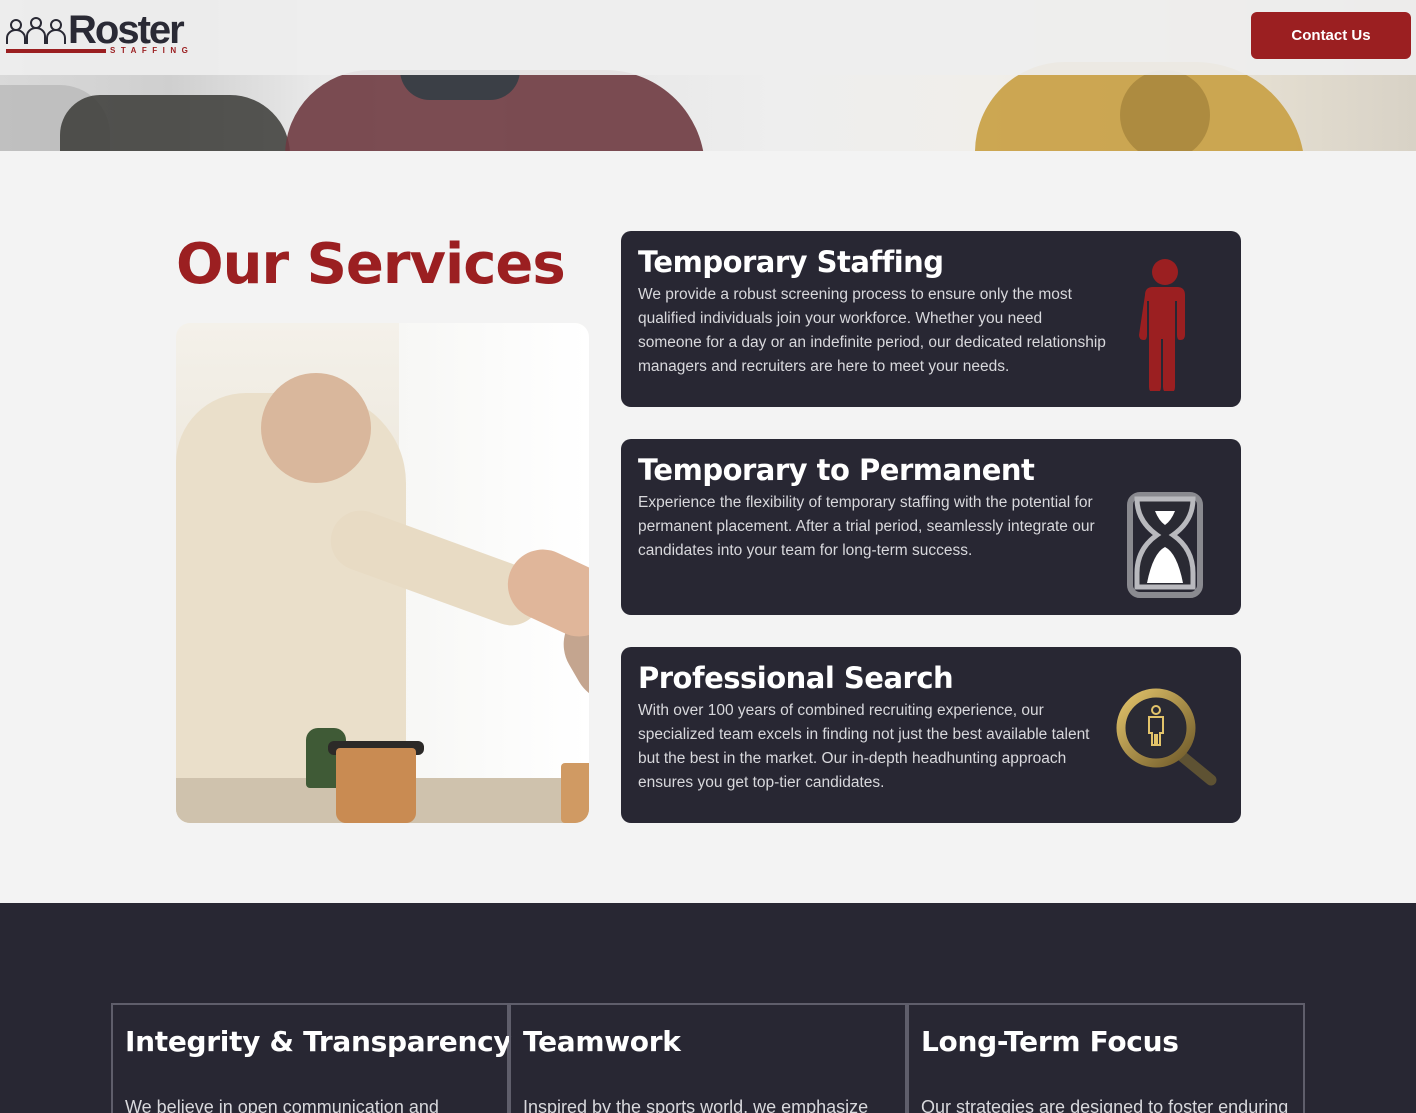 The height and width of the screenshot is (1113, 1416). Describe the element at coordinates (791, 262) in the screenshot. I see `service-card-title: Temporary Staffing` at that location.